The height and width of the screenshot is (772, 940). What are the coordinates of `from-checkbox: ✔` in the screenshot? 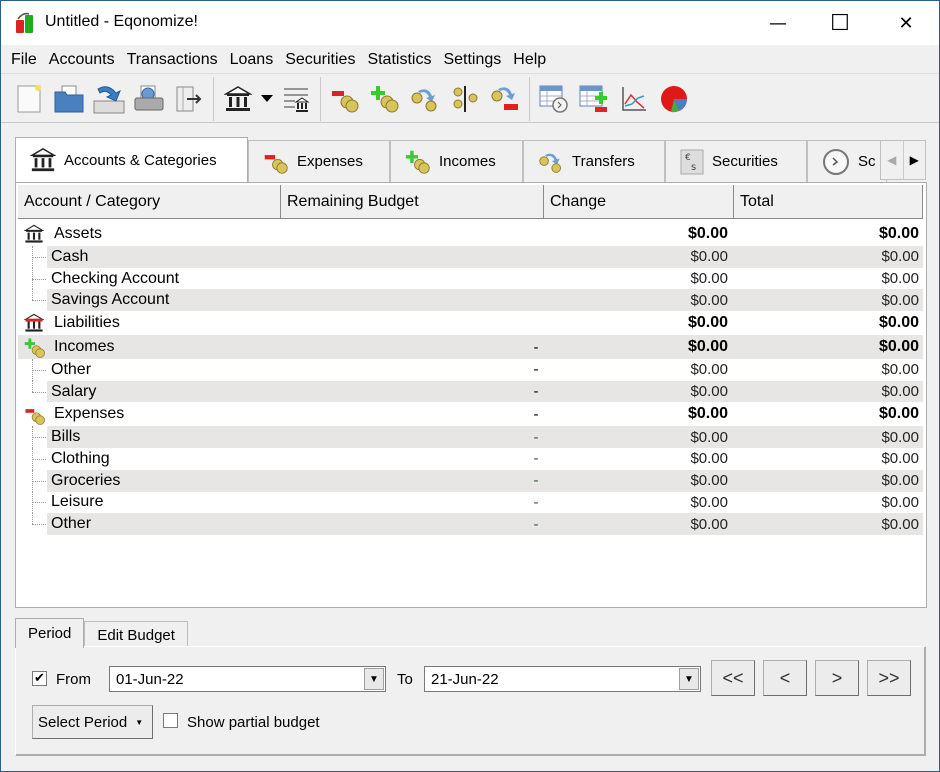 It's located at (39, 678).